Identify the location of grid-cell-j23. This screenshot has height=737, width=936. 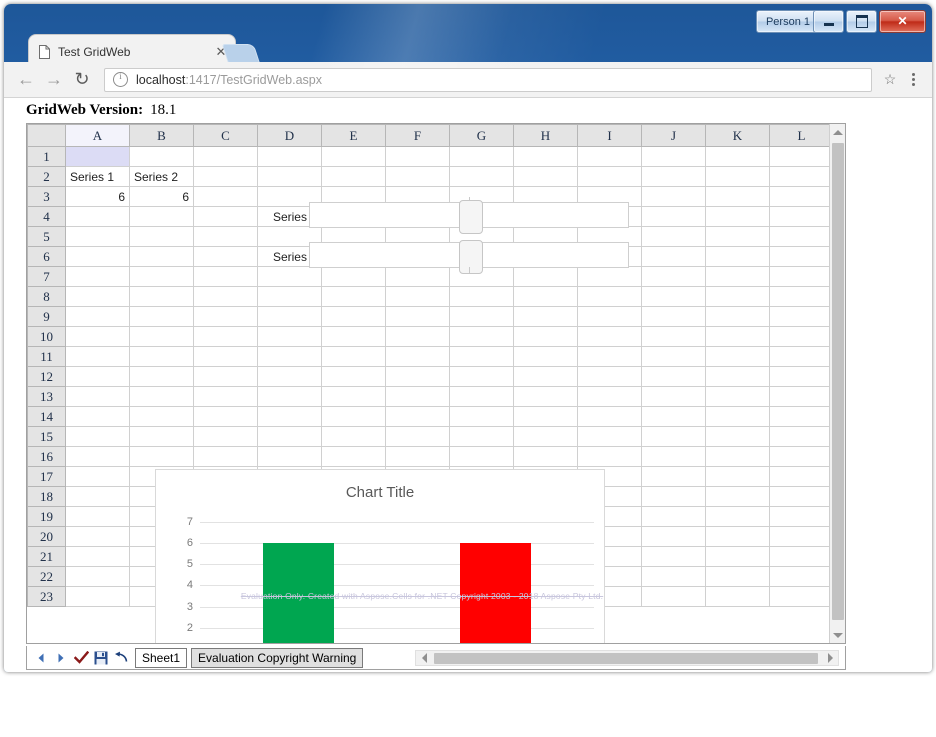
(673, 596).